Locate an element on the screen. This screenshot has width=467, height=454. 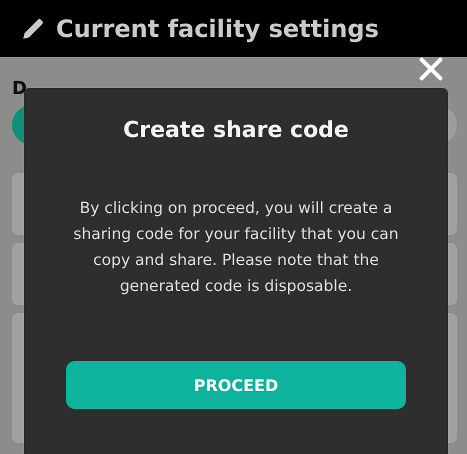
page-title: Current facility settings is located at coordinates (217, 28).